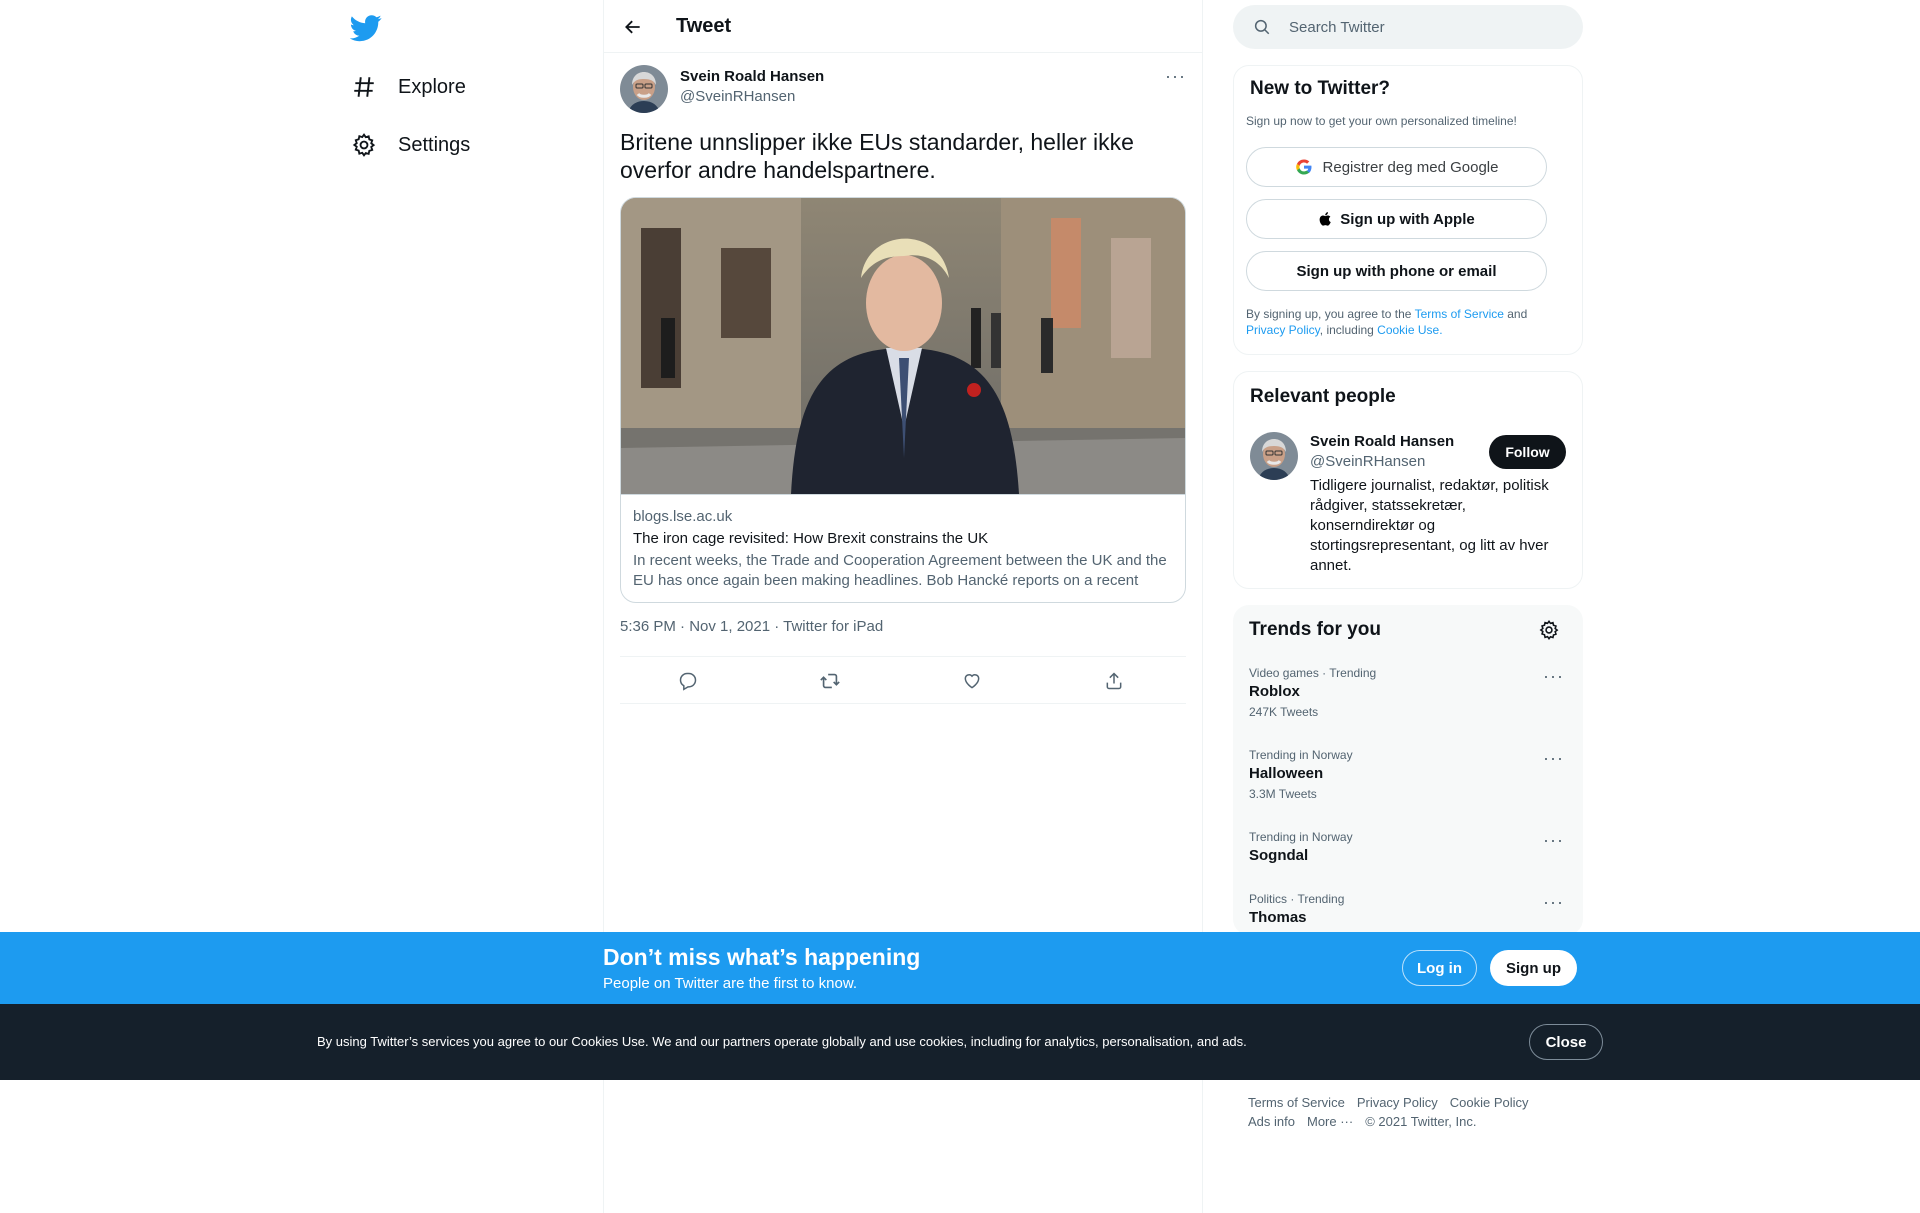 This screenshot has width=1920, height=1213. Describe the element at coordinates (830, 681) in the screenshot. I see `retweet-icon` at that location.